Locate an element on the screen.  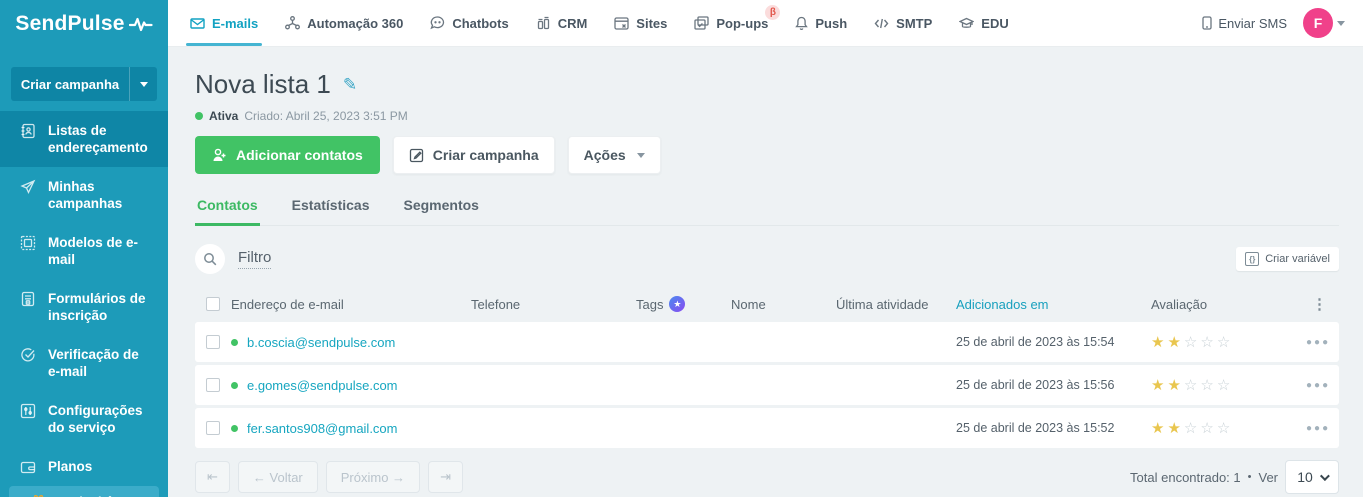
campaigns-icon is located at coordinates (28, 187).